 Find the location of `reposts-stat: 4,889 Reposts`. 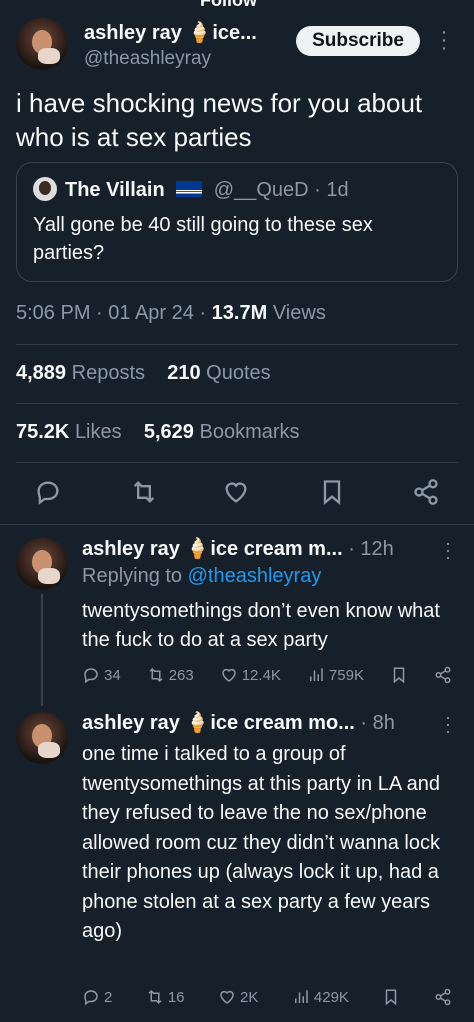

reposts-stat: 4,889 Reposts is located at coordinates (80, 373).